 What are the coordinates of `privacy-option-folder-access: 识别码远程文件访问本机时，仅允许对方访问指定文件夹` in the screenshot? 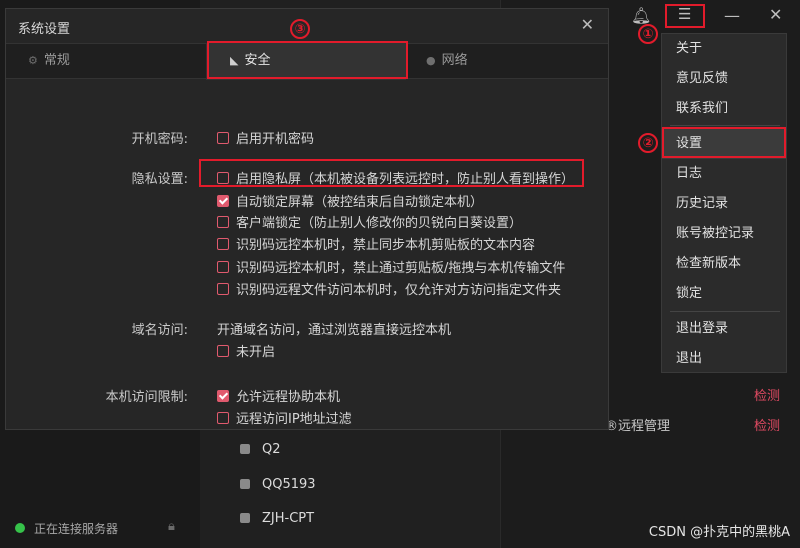 It's located at (389, 288).